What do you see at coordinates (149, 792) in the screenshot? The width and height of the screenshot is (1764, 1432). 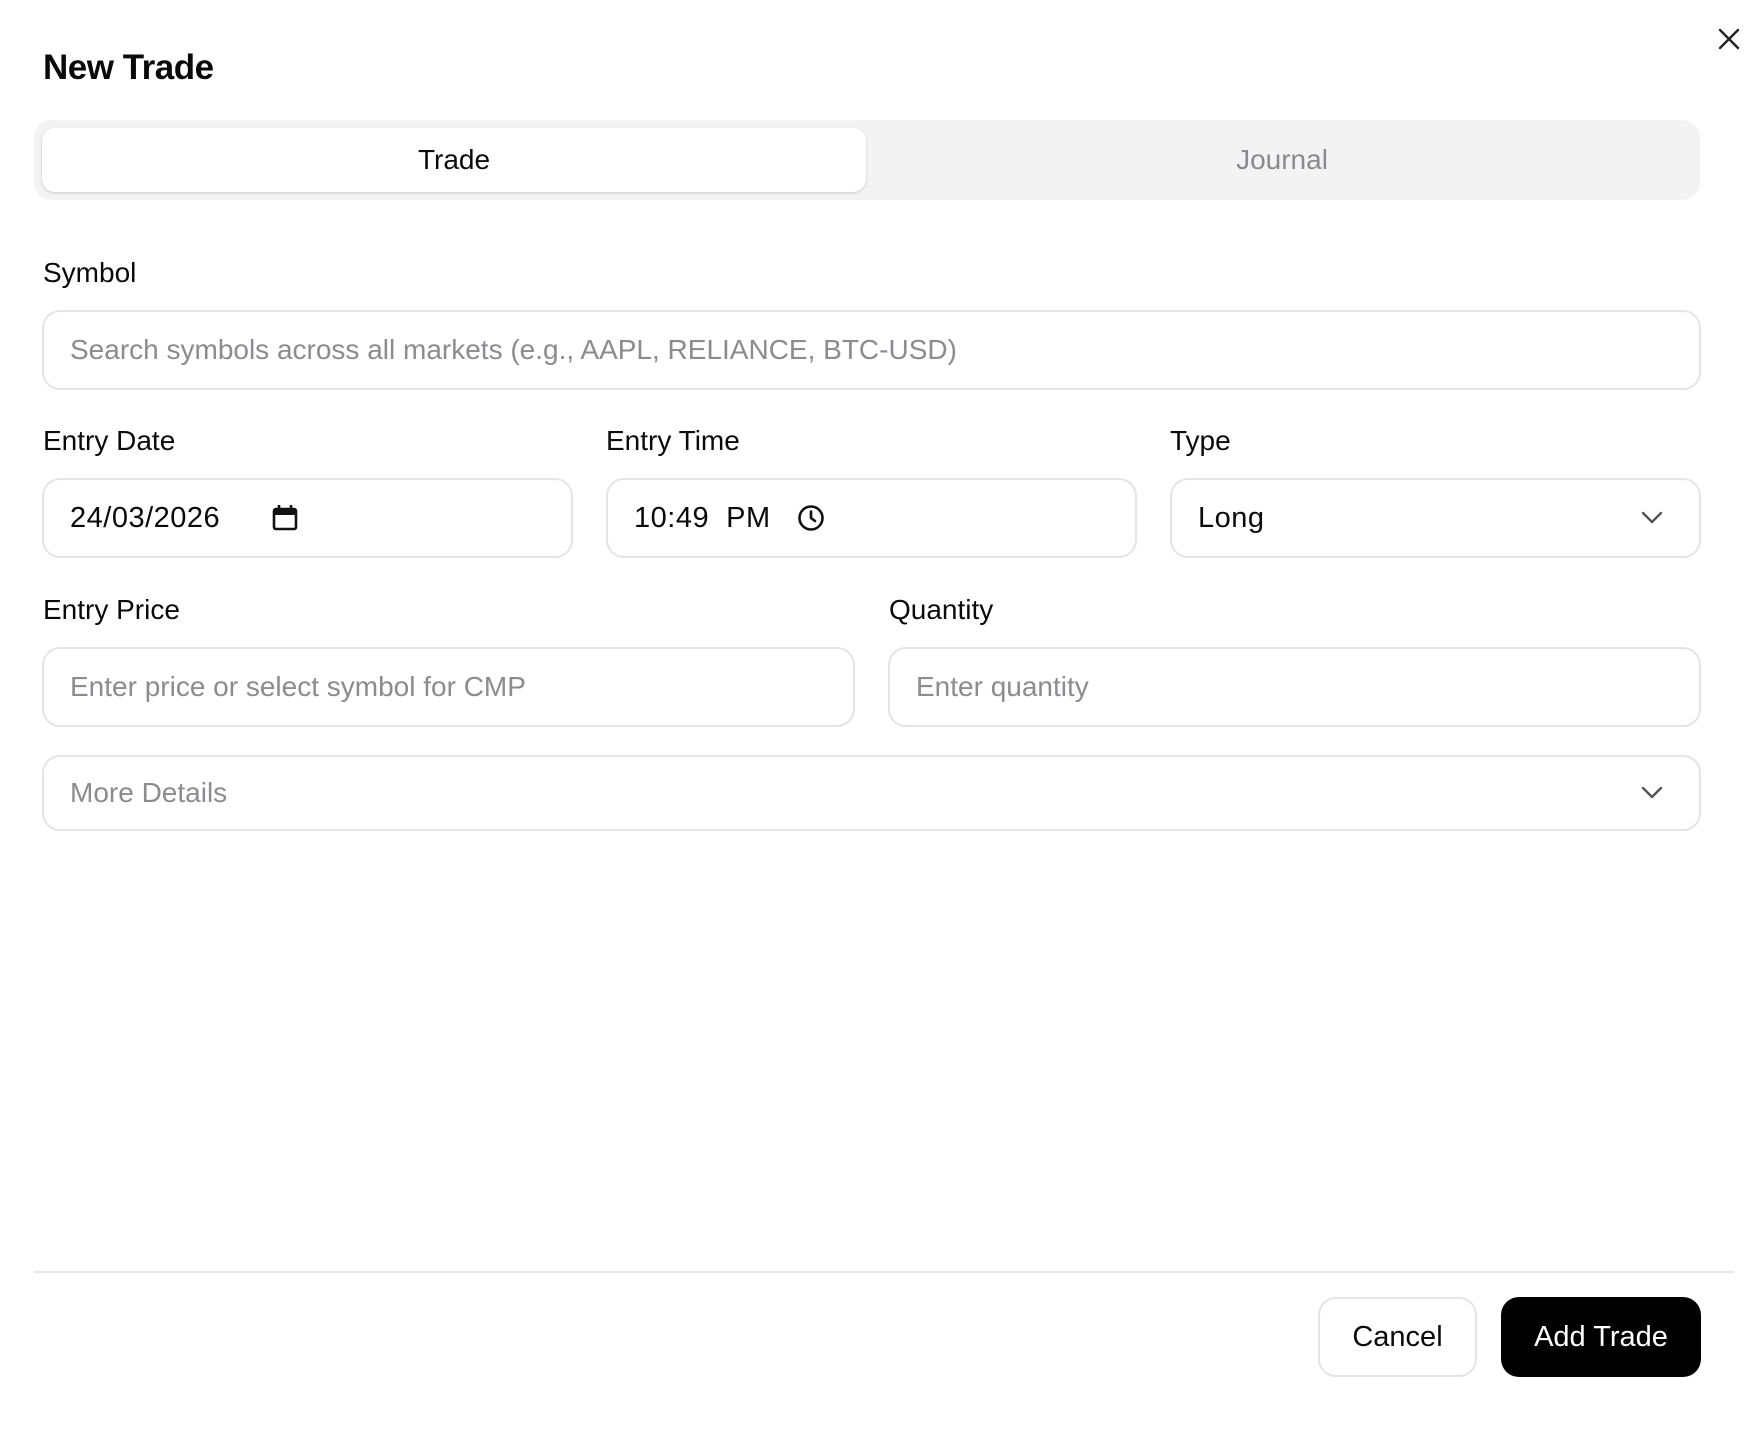 I see `more-details-label: More Details` at bounding box center [149, 792].